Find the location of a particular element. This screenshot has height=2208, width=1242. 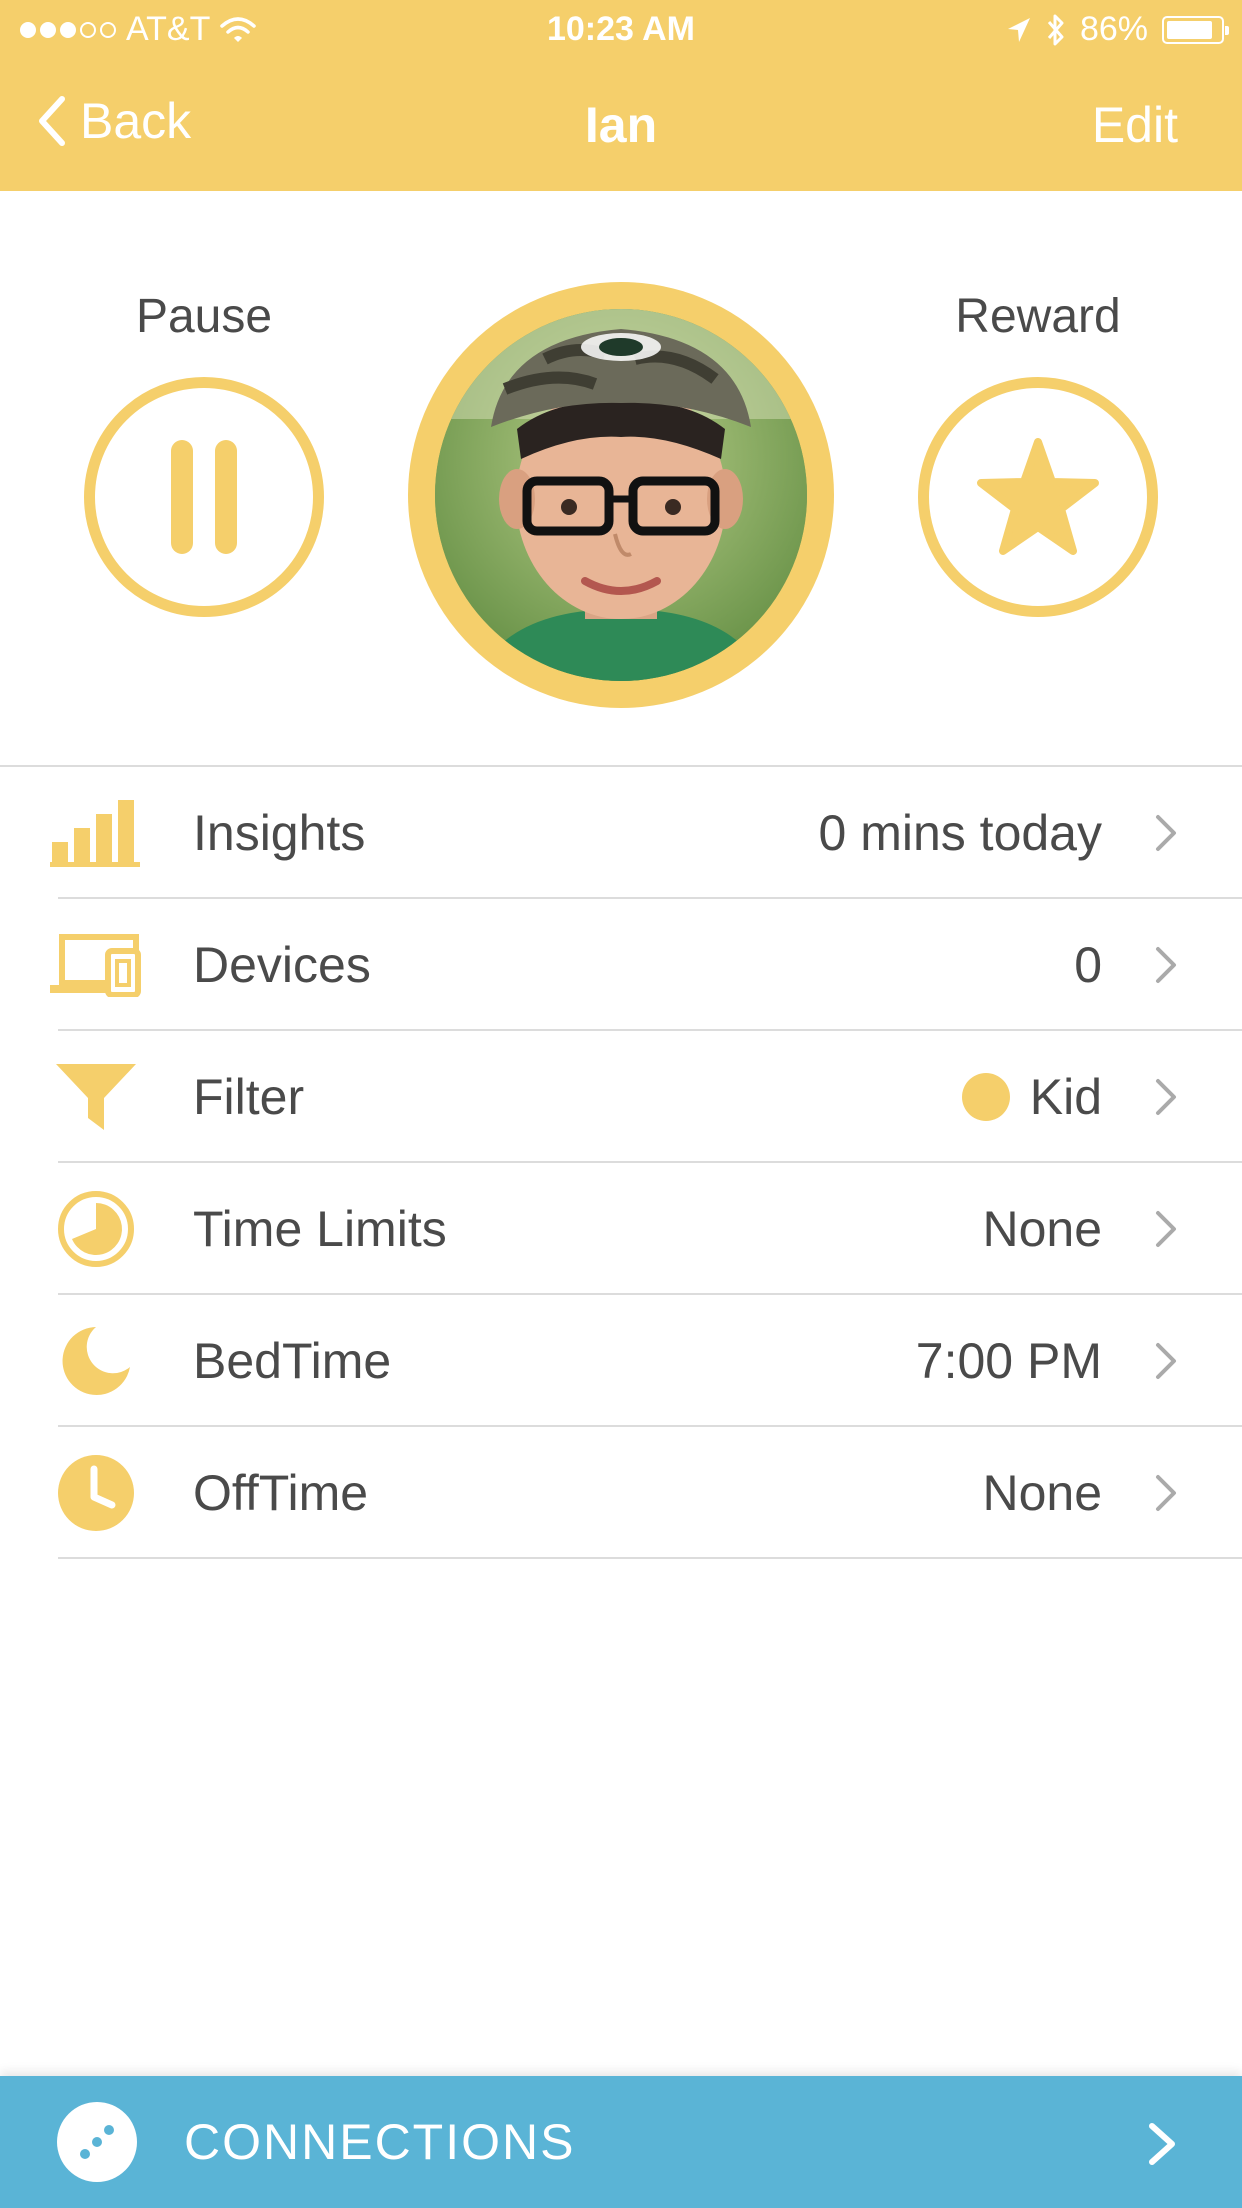

battery-percent: 86% is located at coordinates (1113, 29).